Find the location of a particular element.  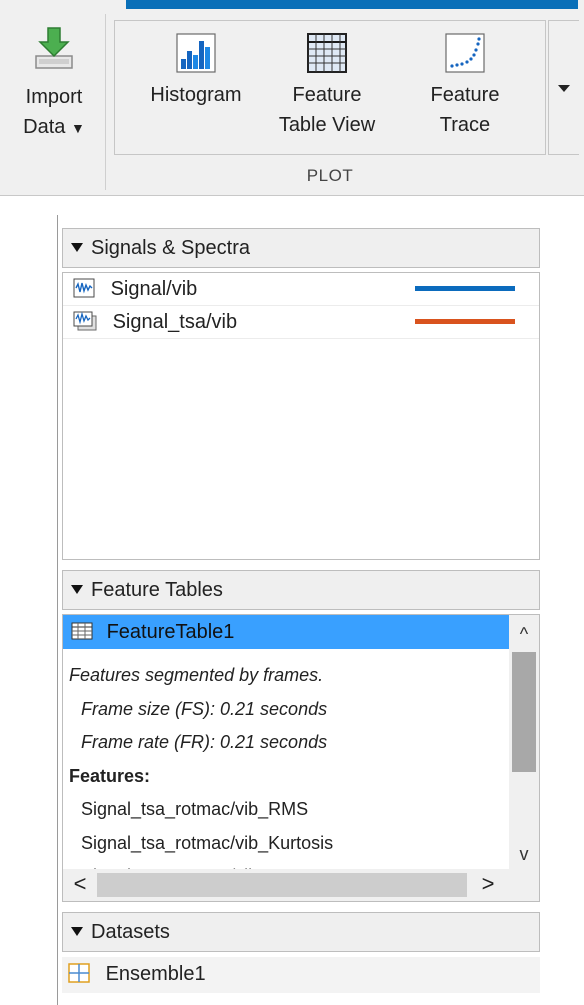

signal-stack-icon is located at coordinates (85, 321).